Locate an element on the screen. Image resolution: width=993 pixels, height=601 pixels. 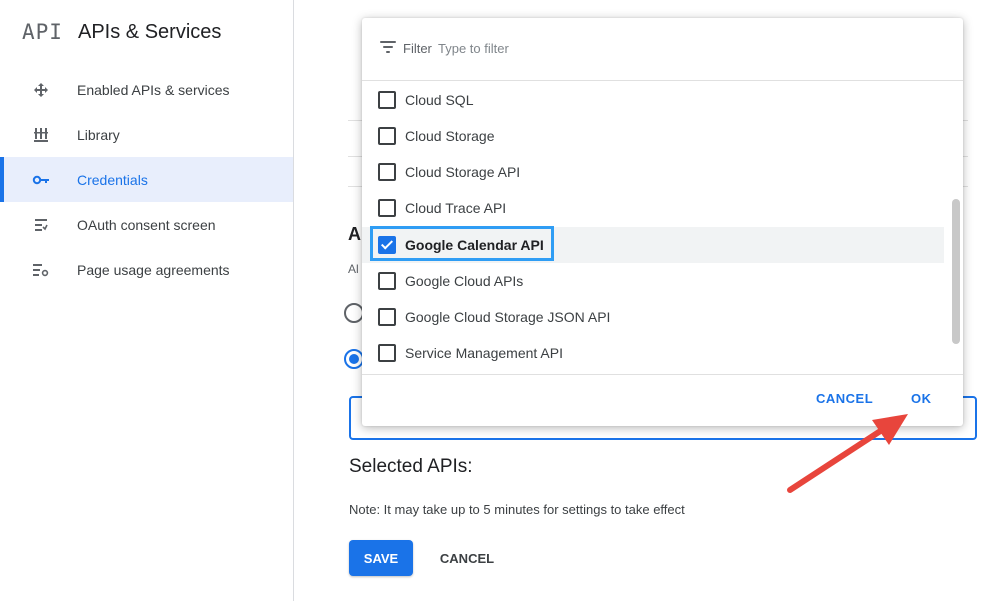
checkbox-checked is located at coordinates (387, 245).